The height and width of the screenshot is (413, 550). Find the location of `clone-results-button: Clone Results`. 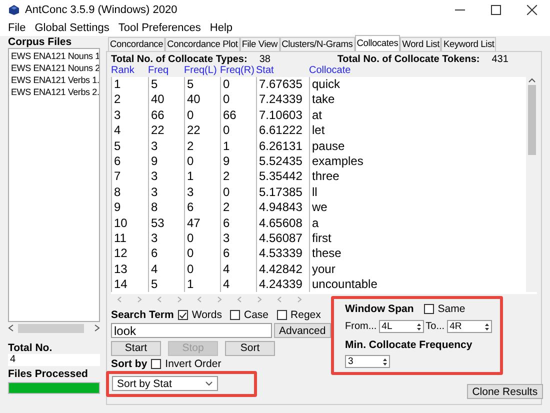

clone-results-button: Clone Results is located at coordinates (505, 391).